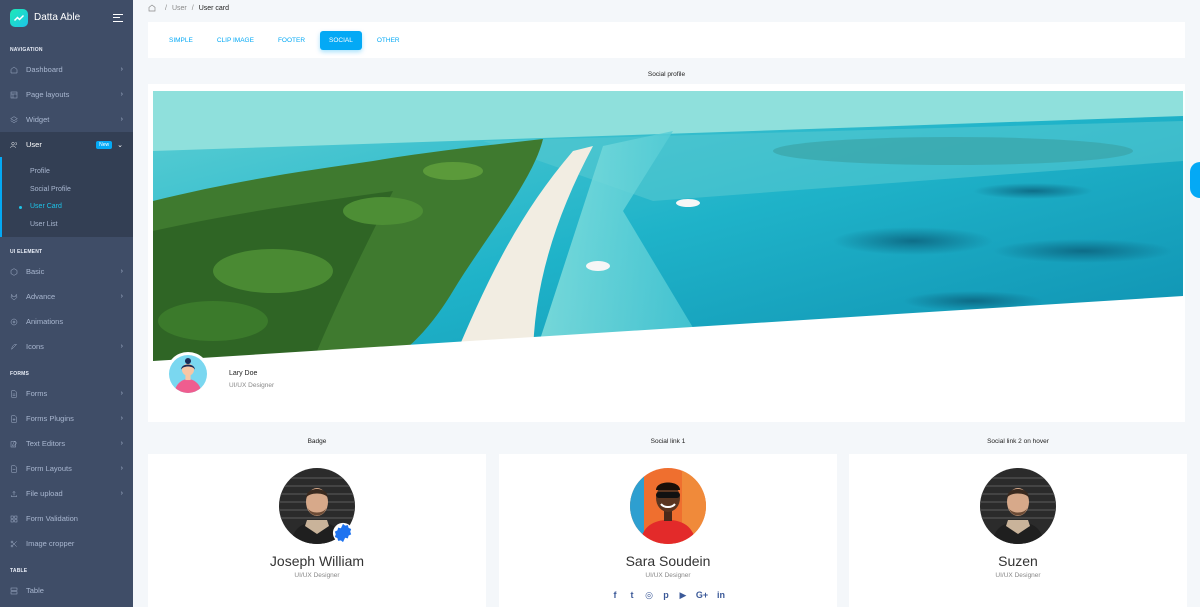 This screenshot has width=1200, height=607. I want to click on dribbble-icon: ◎, so click(649, 595).